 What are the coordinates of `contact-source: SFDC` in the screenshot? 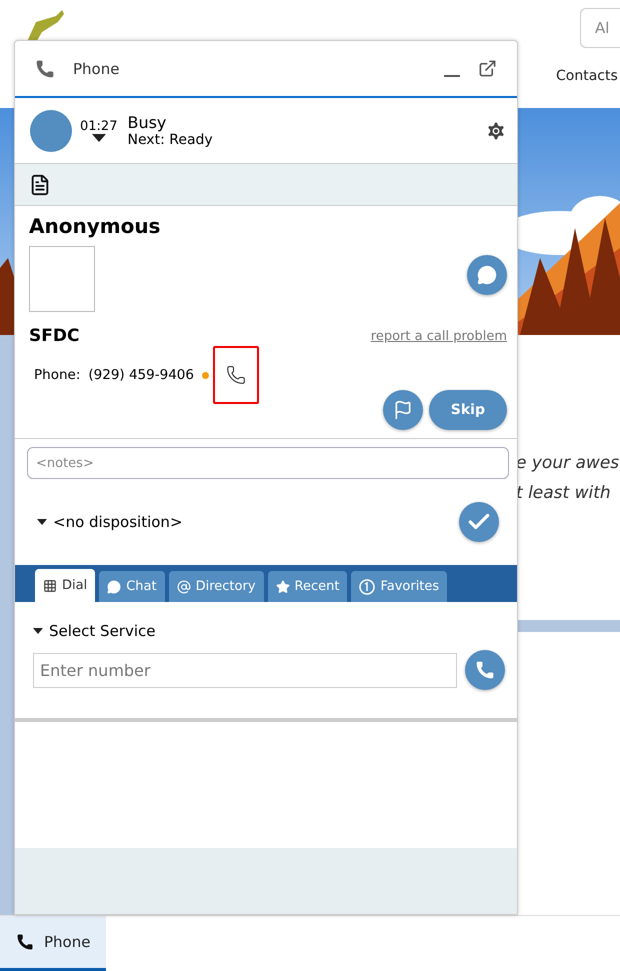 It's located at (54, 336).